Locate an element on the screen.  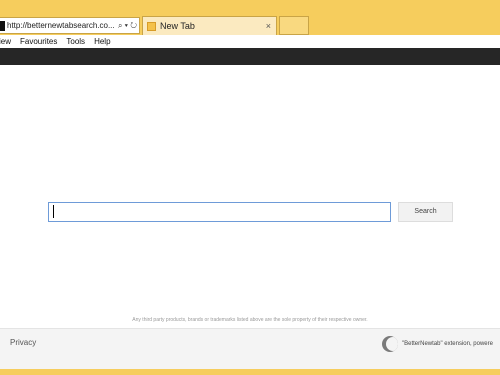
menu-bar: iew Favourites Tools Help is located at coordinates (250, 41).